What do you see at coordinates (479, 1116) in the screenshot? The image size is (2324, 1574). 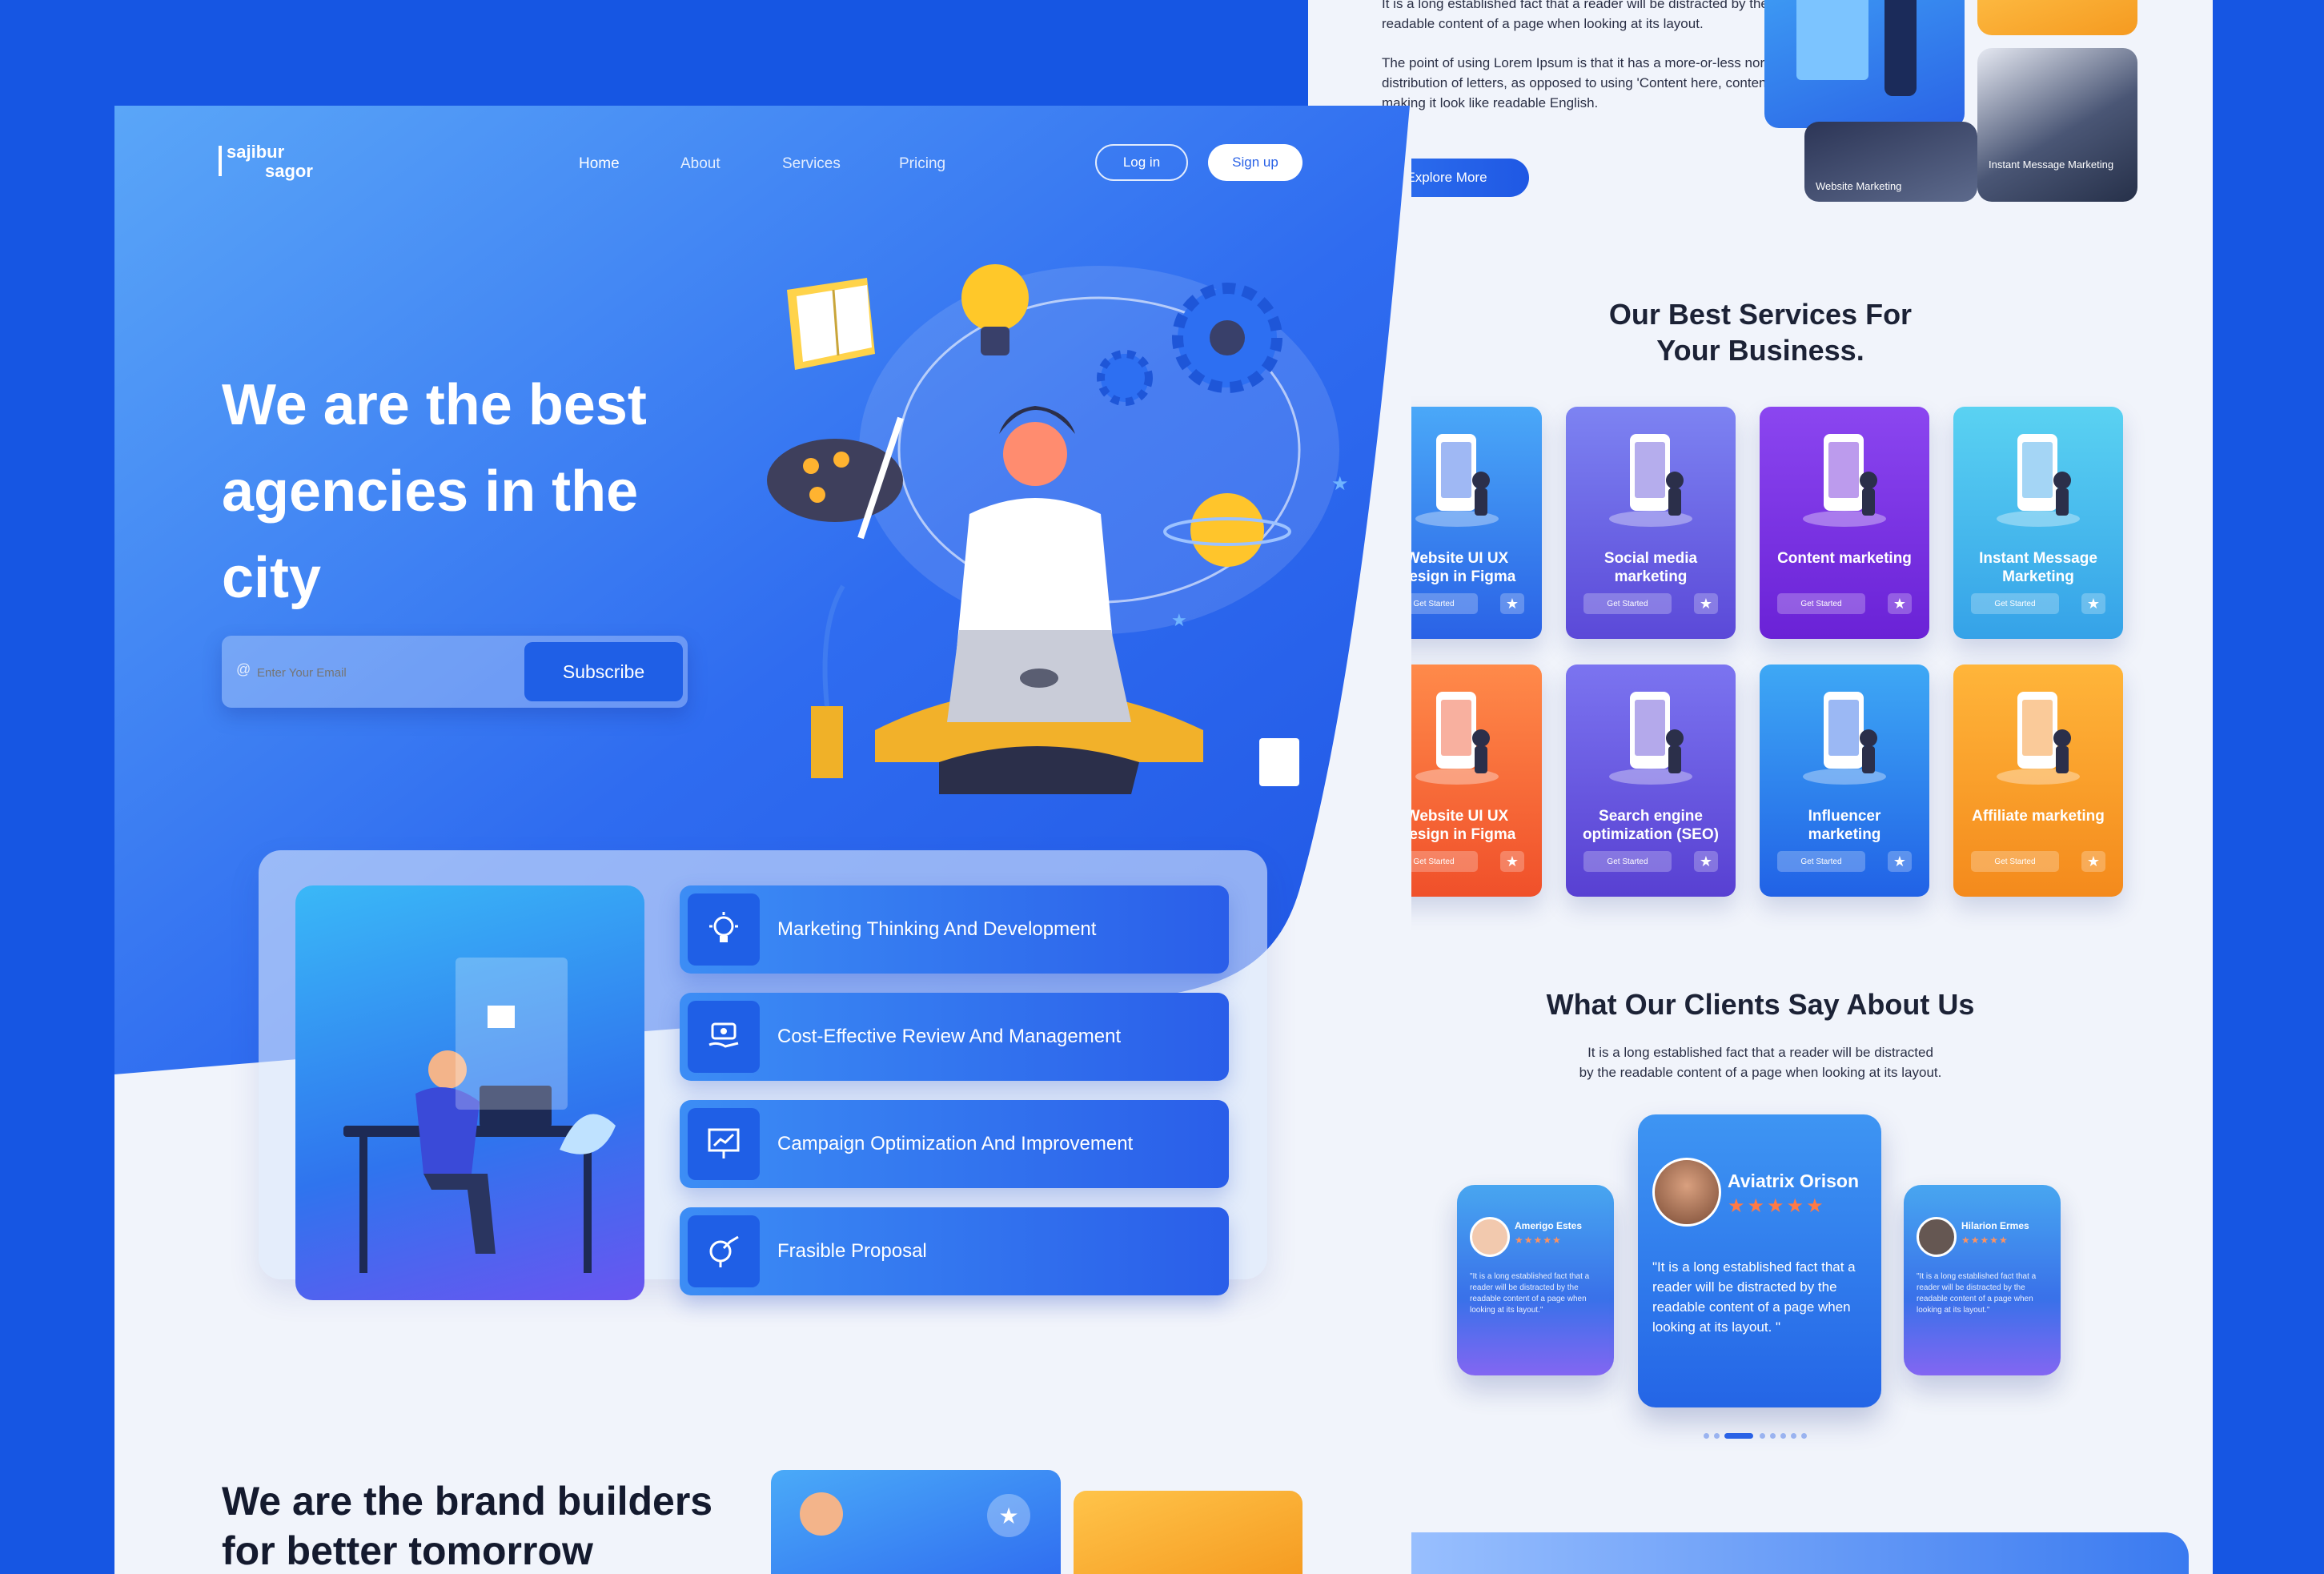 I see `designer-at-desk-icon` at bounding box center [479, 1116].